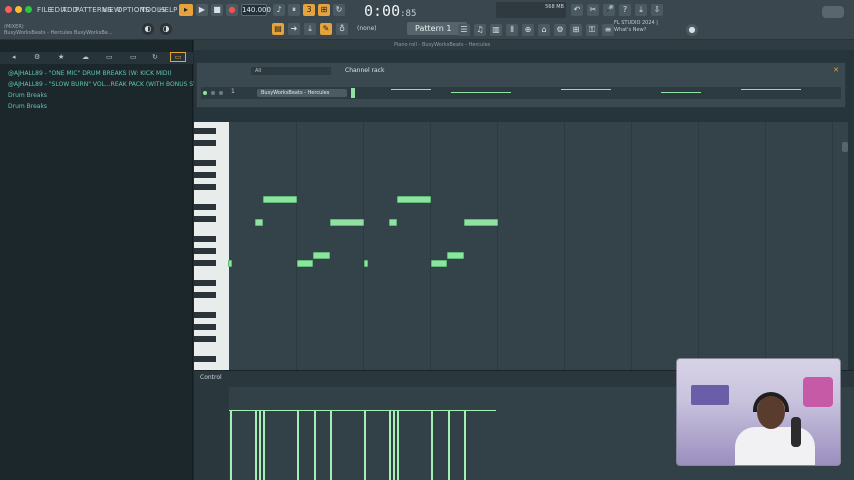 Image resolution: width=854 pixels, height=480 pixels. What do you see at coordinates (302, 93) in the screenshot?
I see `channel-button: BusyWorksBeats - Hercules` at bounding box center [302, 93].